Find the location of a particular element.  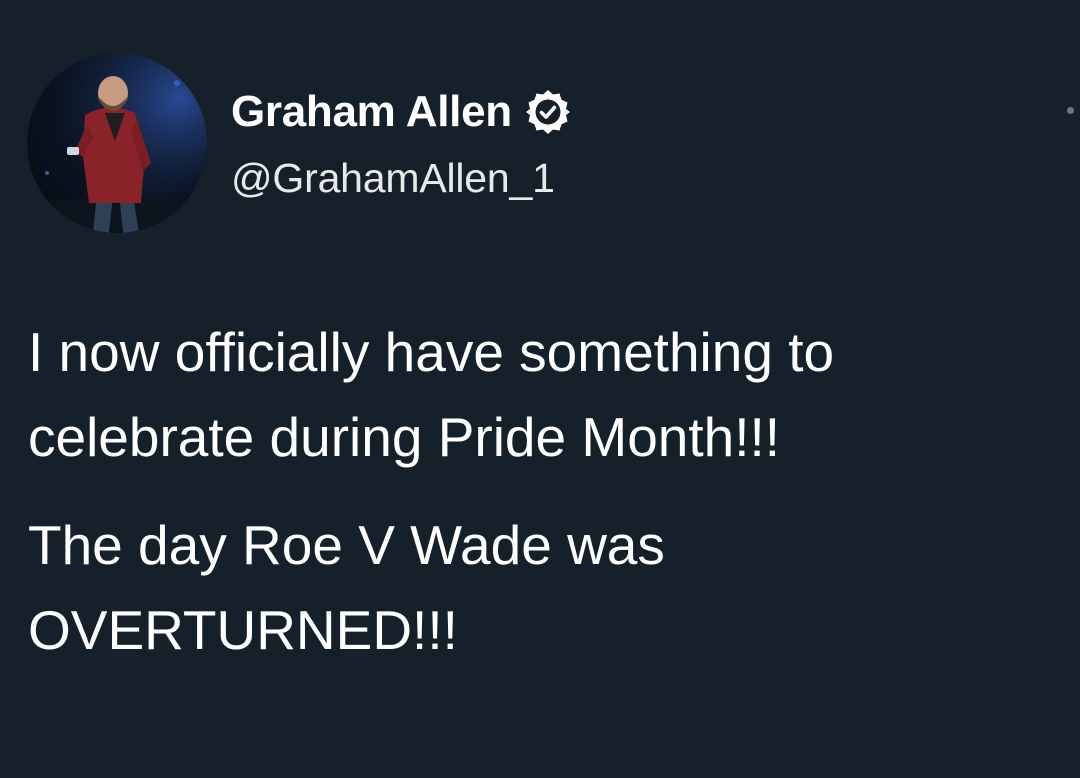

avatar-photo-icon is located at coordinates (117, 143).